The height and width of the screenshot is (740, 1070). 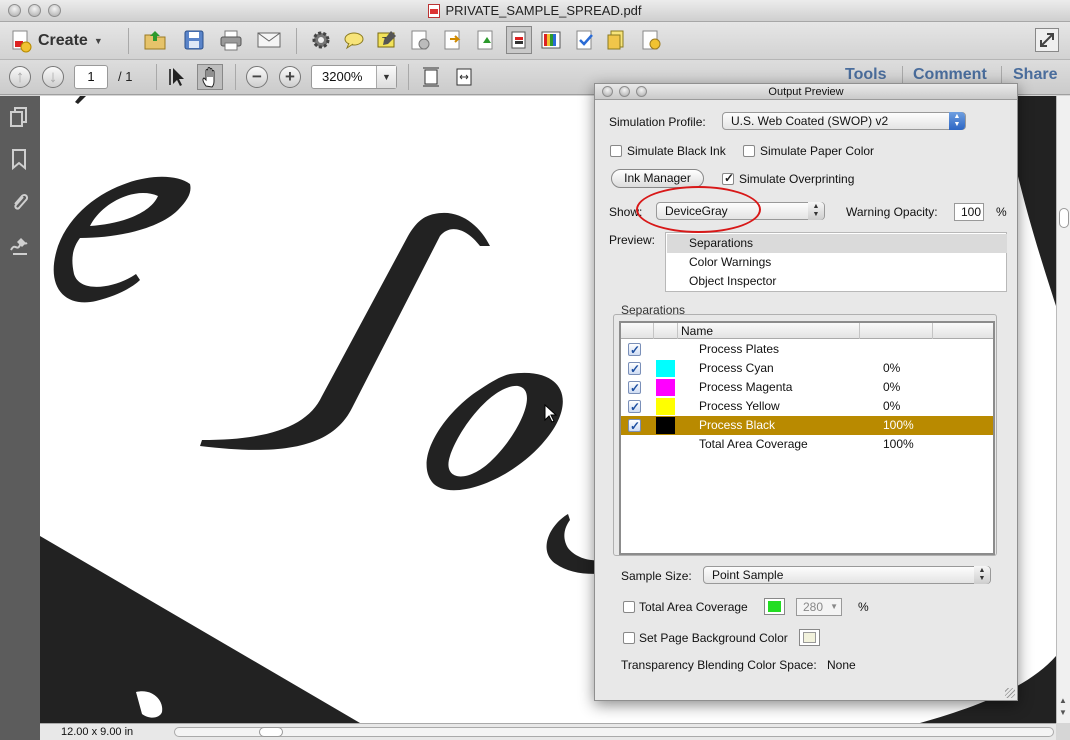 What do you see at coordinates (807, 350) in the screenshot?
I see `table-row: Process Plates` at bounding box center [807, 350].